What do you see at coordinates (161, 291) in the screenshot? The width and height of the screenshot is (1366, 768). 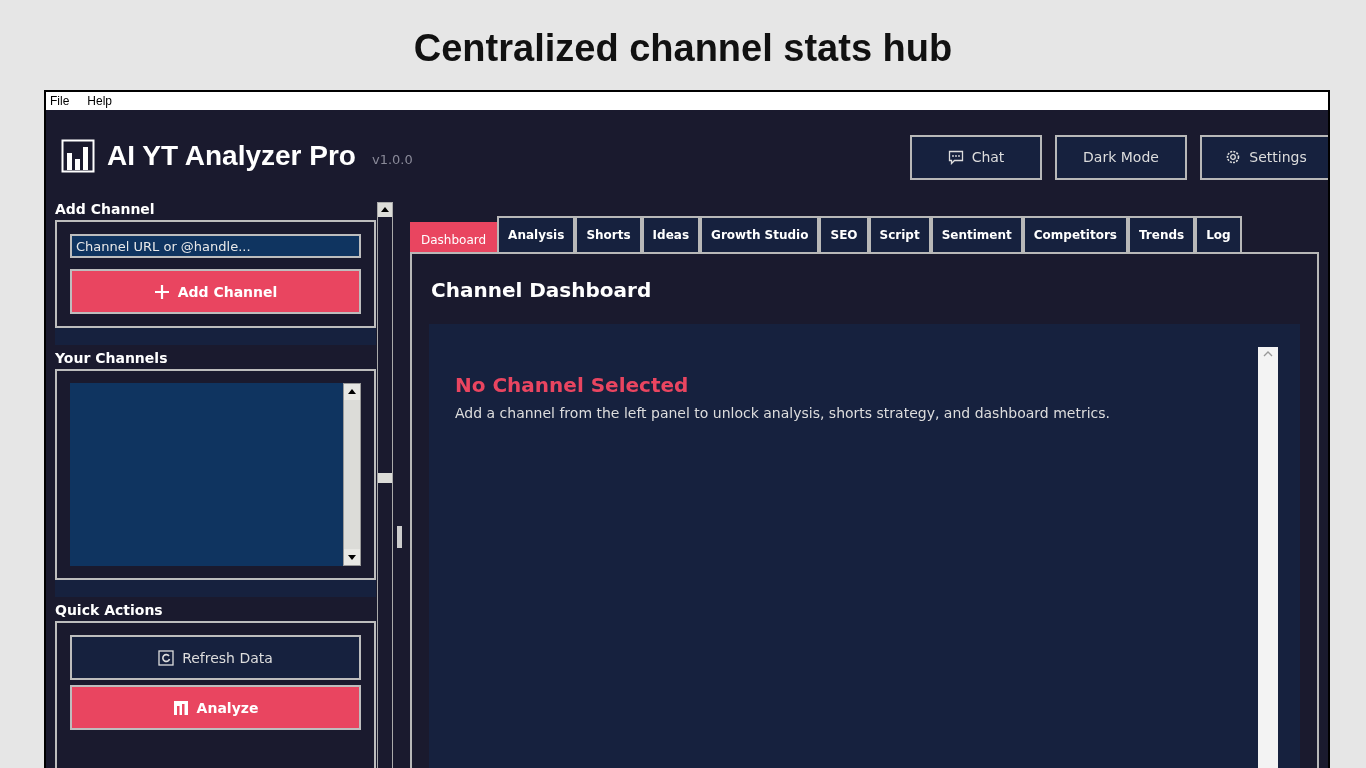 I see `plus-icon` at bounding box center [161, 291].